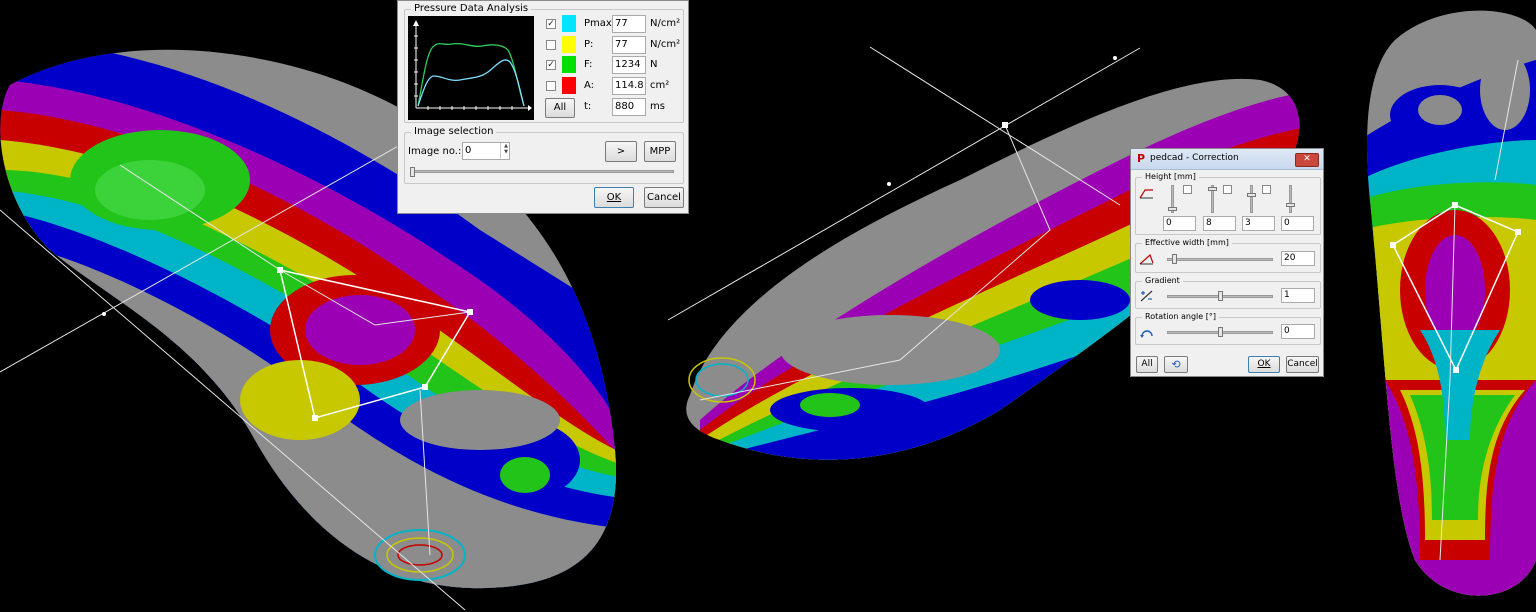 Image resolution: width=1536 pixels, height=612 pixels. What do you see at coordinates (1298, 258) in the screenshot?
I see `effective-width-input: 20` at bounding box center [1298, 258].